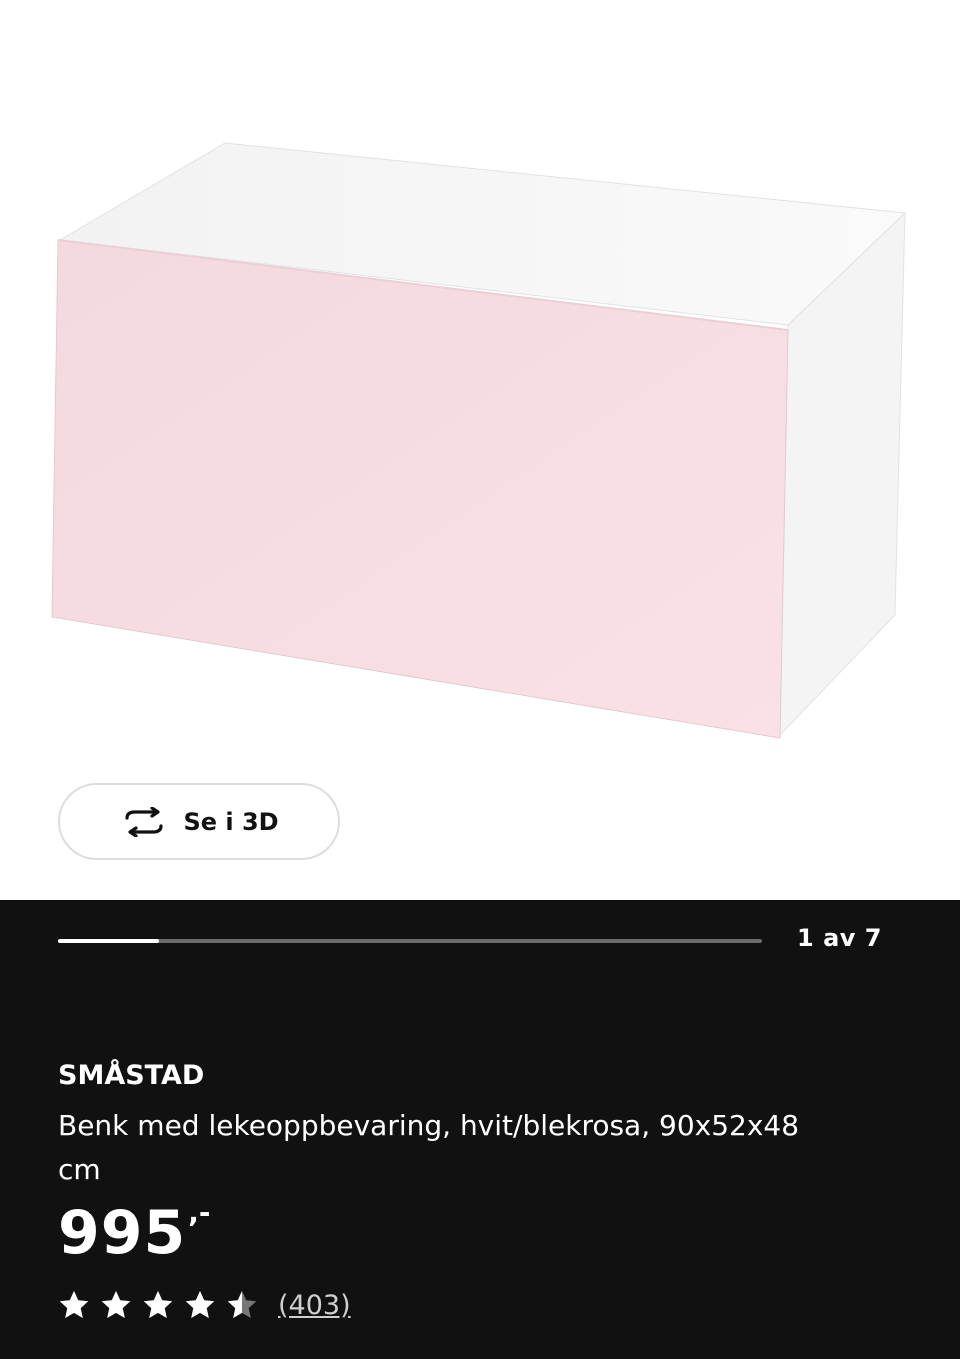 This screenshot has height=1359, width=960. I want to click on view-3d-label: Se i 3D, so click(231, 821).